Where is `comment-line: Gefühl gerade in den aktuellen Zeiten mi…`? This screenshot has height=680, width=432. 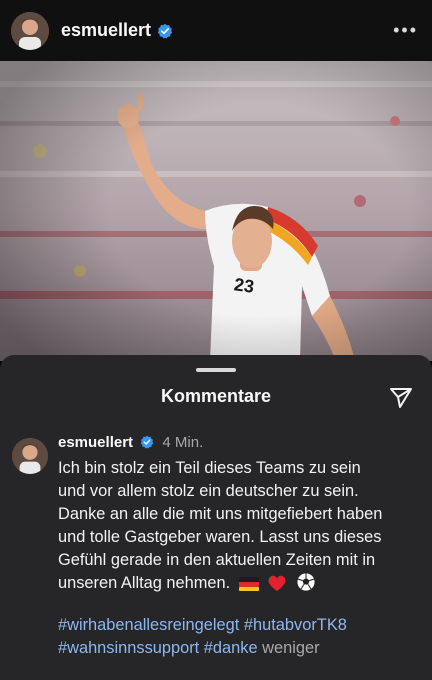 comment-line: Gefühl gerade in den aktuellen Zeiten mi… is located at coordinates (217, 560).